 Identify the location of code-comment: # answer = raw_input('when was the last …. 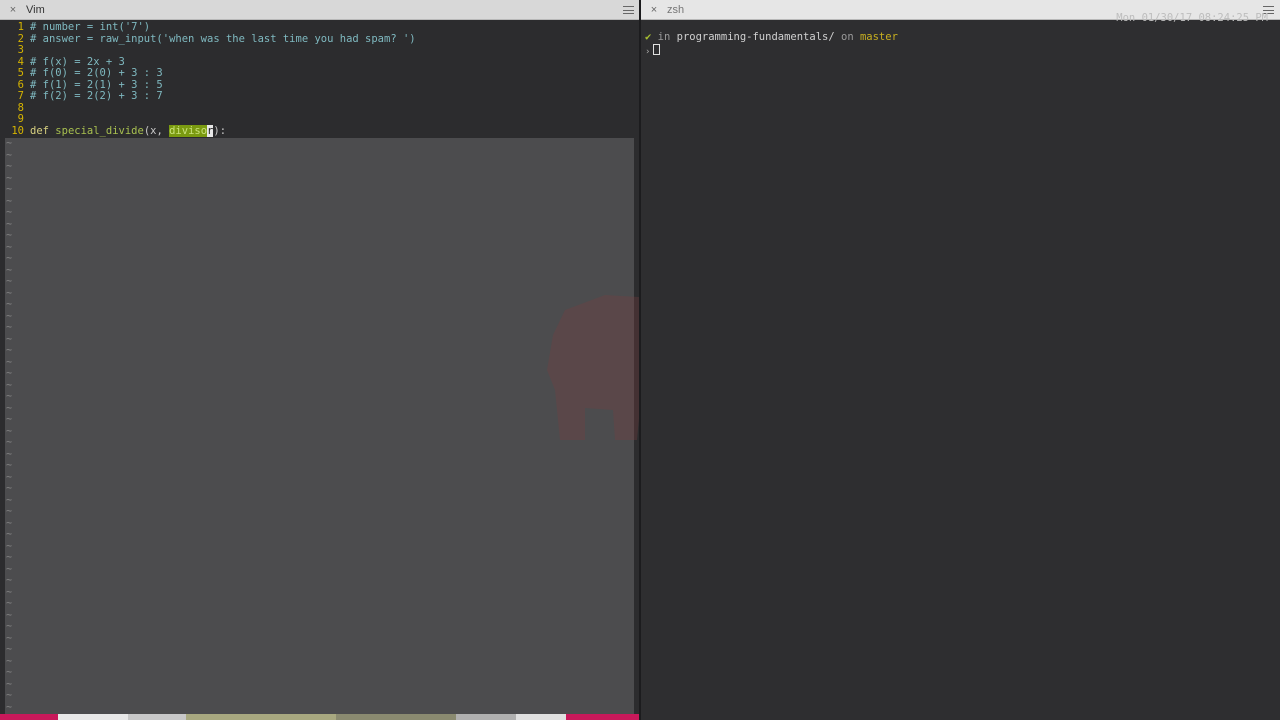
(223, 38).